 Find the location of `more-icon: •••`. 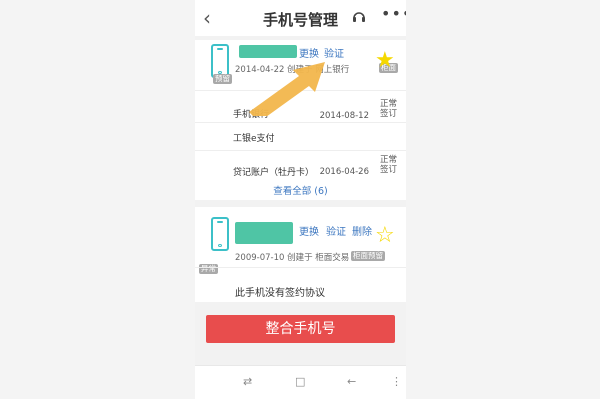

more-icon: ••• is located at coordinates (393, 13).